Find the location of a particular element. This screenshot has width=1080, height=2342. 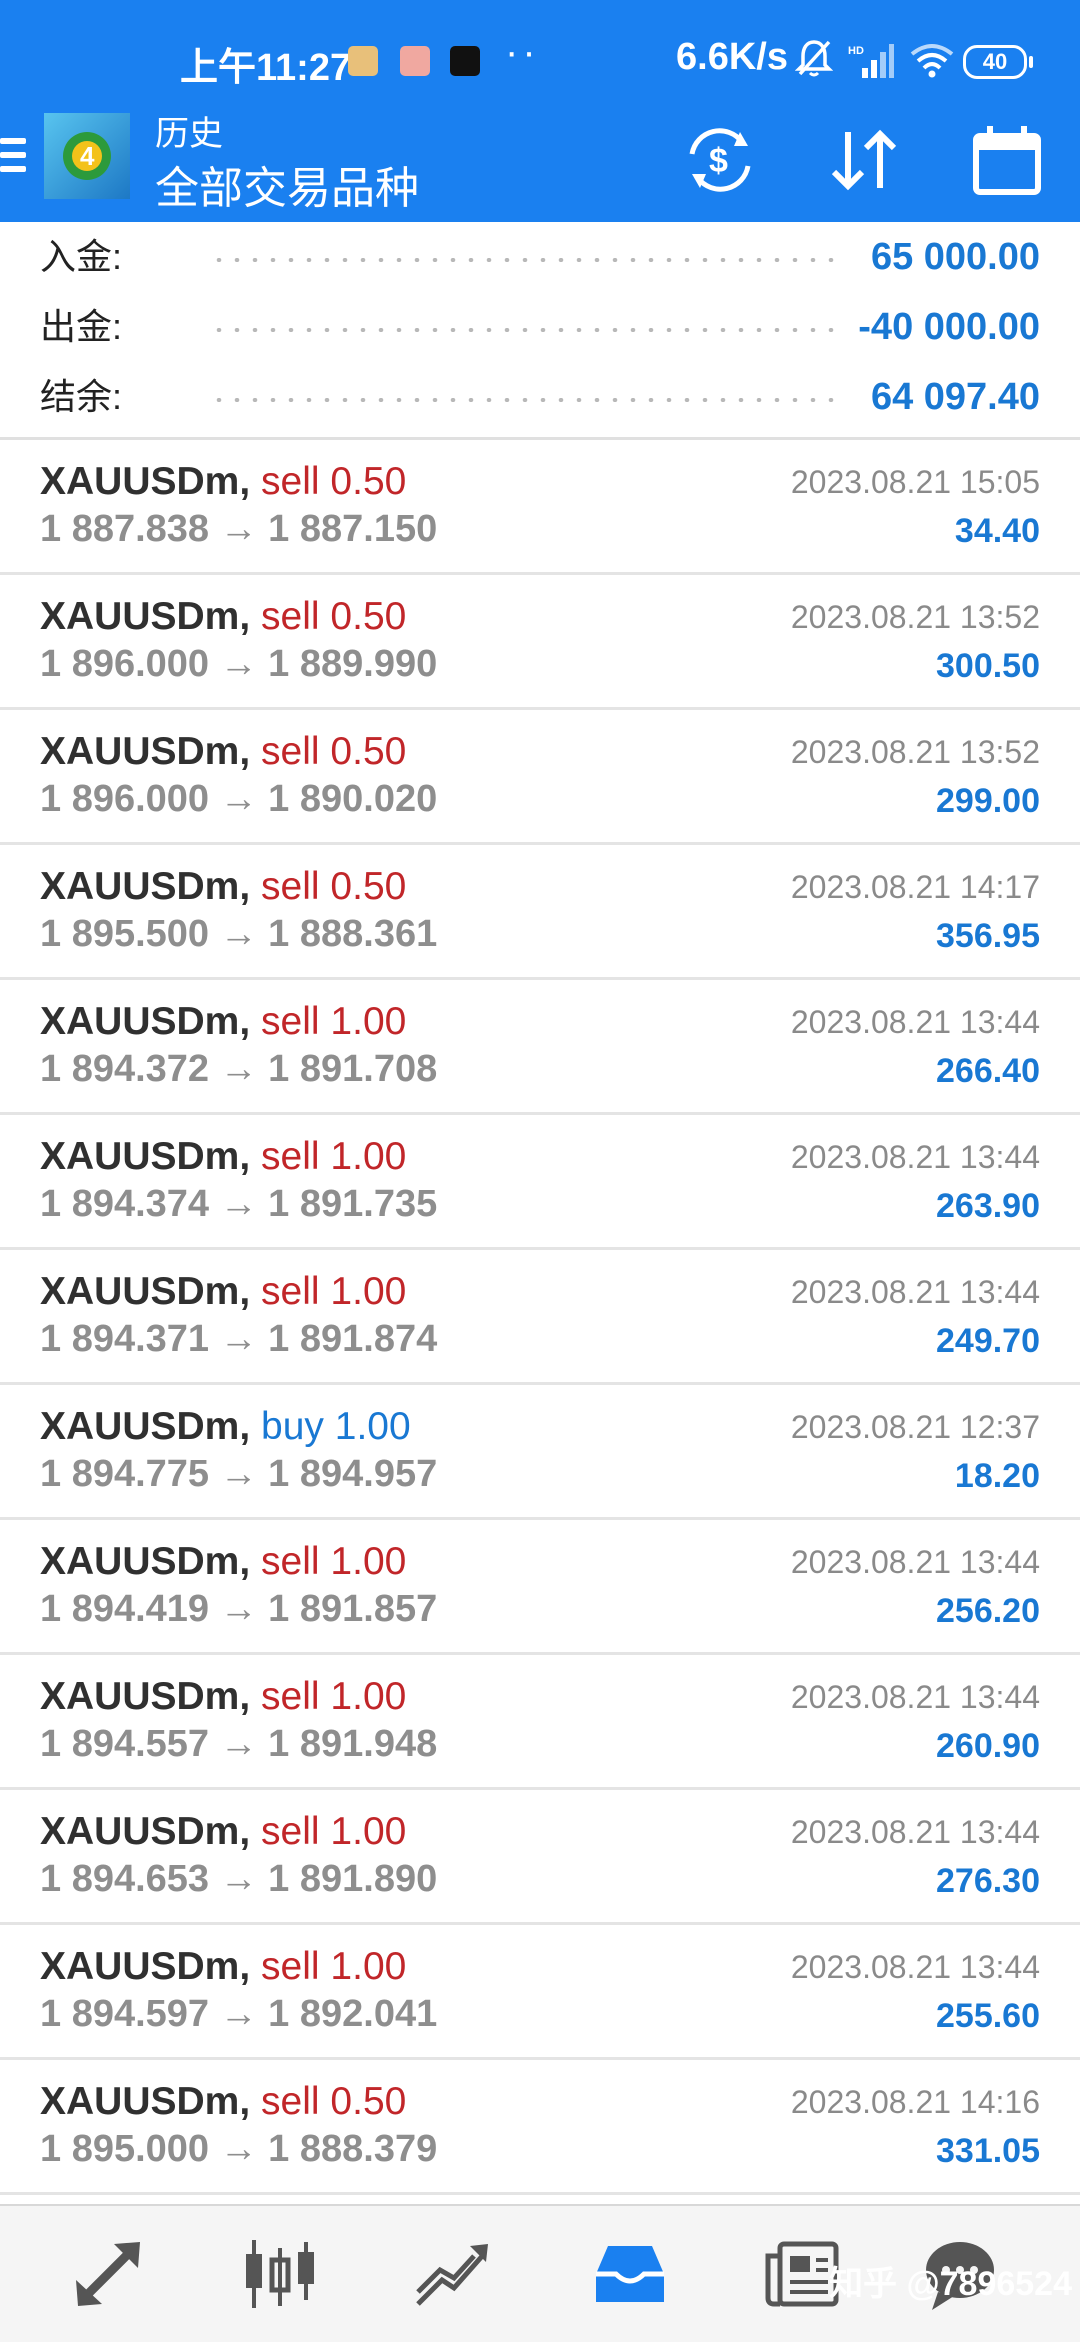

app-notification-icon is located at coordinates (415, 61).